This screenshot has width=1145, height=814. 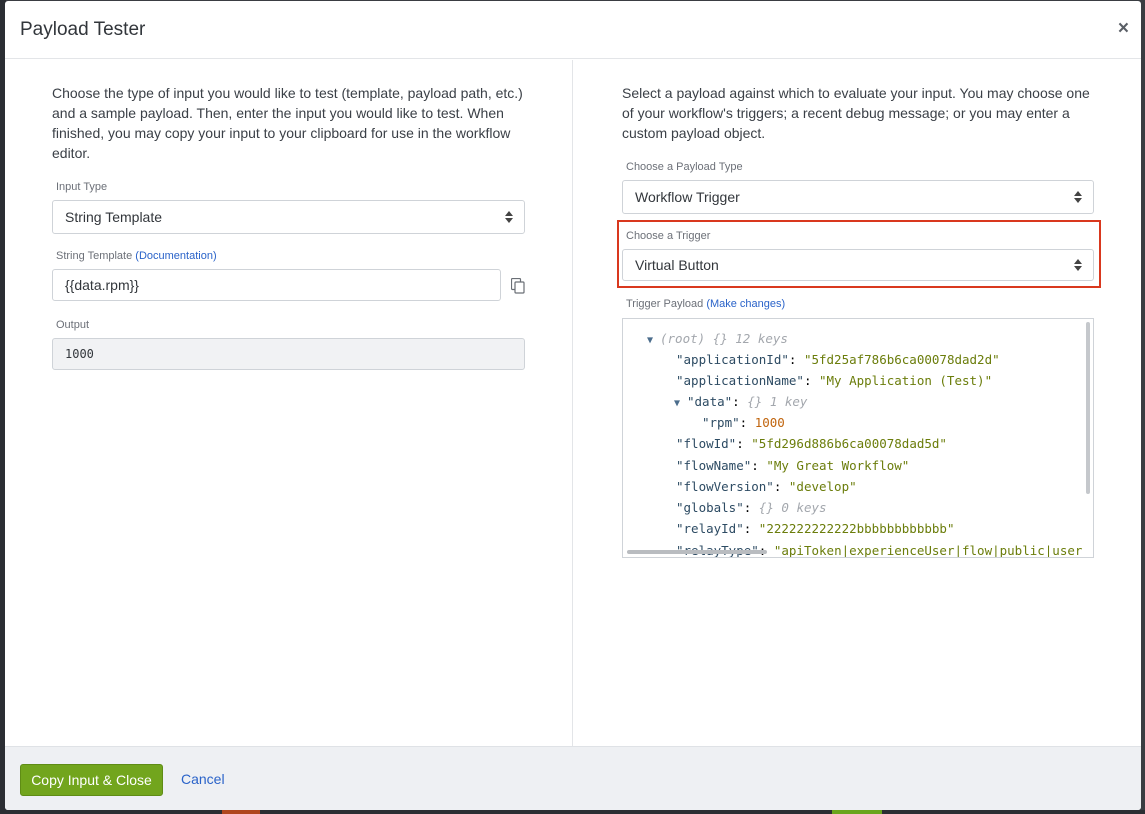 What do you see at coordinates (838, 465) in the screenshot?
I see `tree-value: "My Great Workflow"` at bounding box center [838, 465].